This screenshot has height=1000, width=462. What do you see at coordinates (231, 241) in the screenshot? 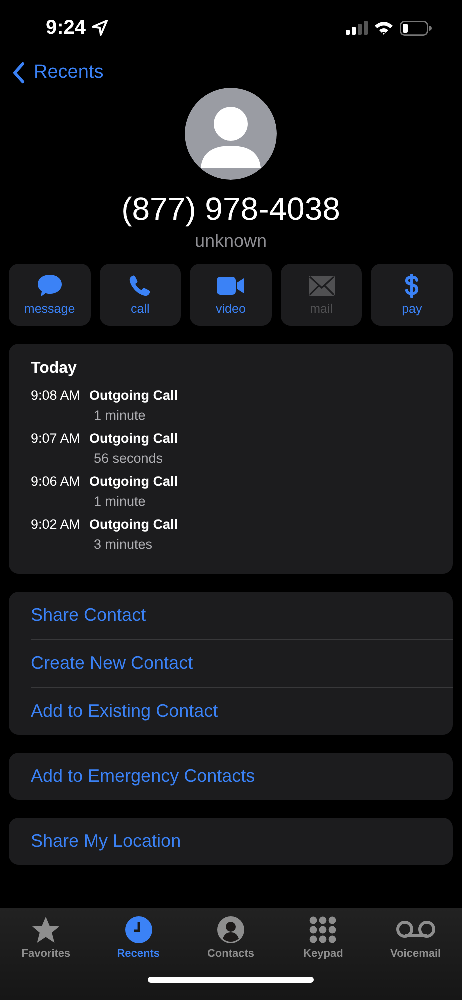
I see `contact-label: unknown` at bounding box center [231, 241].